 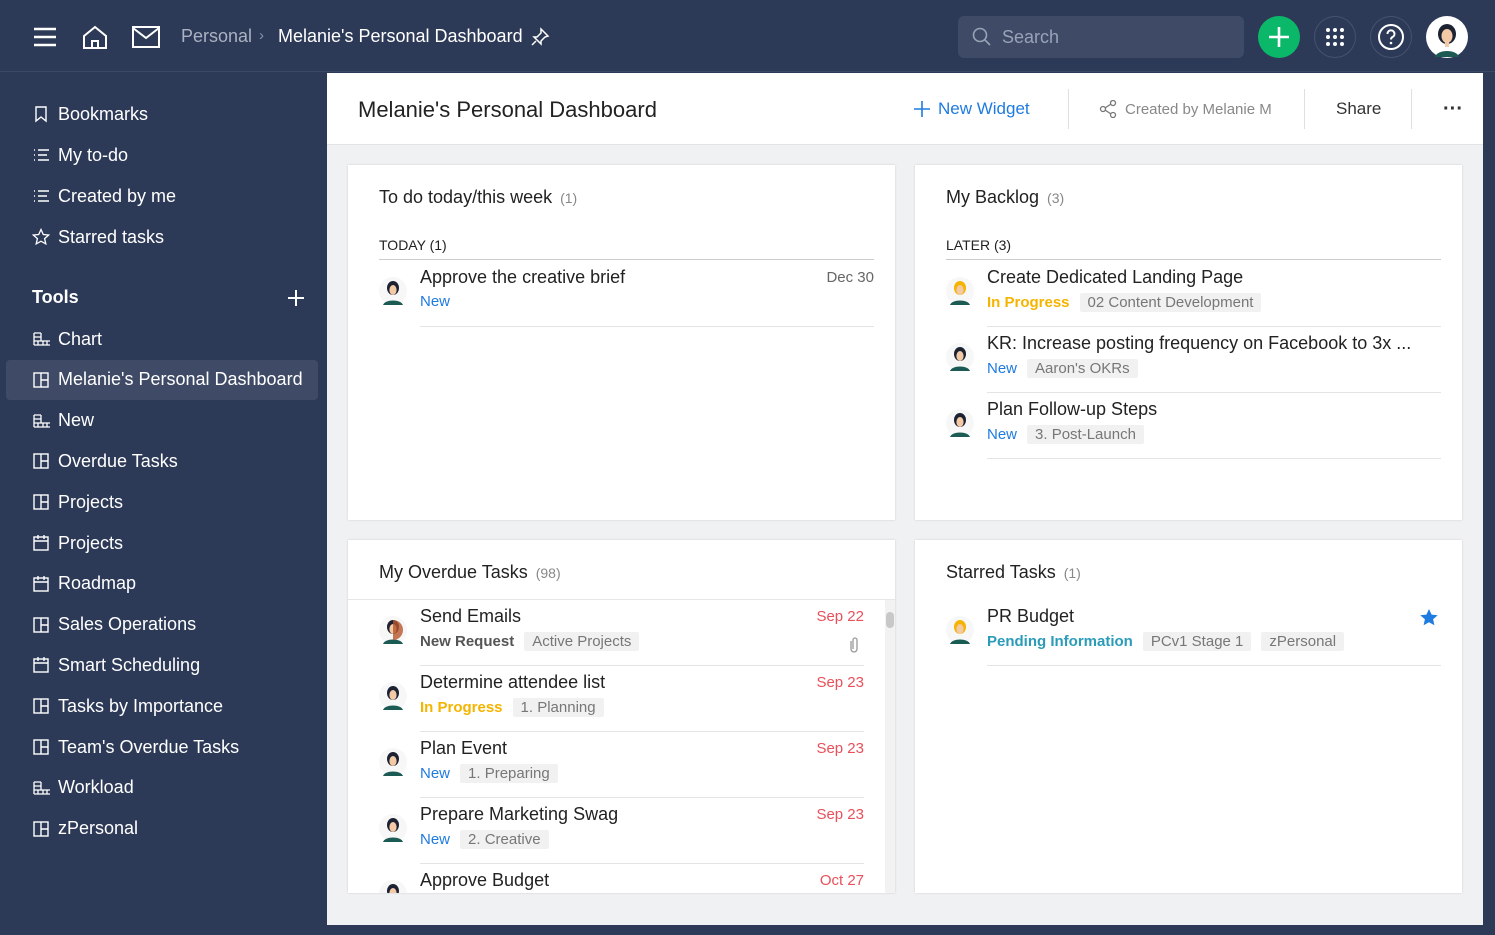 I want to click on created-by-button: Created by Melanie M, so click(x=1185, y=109).